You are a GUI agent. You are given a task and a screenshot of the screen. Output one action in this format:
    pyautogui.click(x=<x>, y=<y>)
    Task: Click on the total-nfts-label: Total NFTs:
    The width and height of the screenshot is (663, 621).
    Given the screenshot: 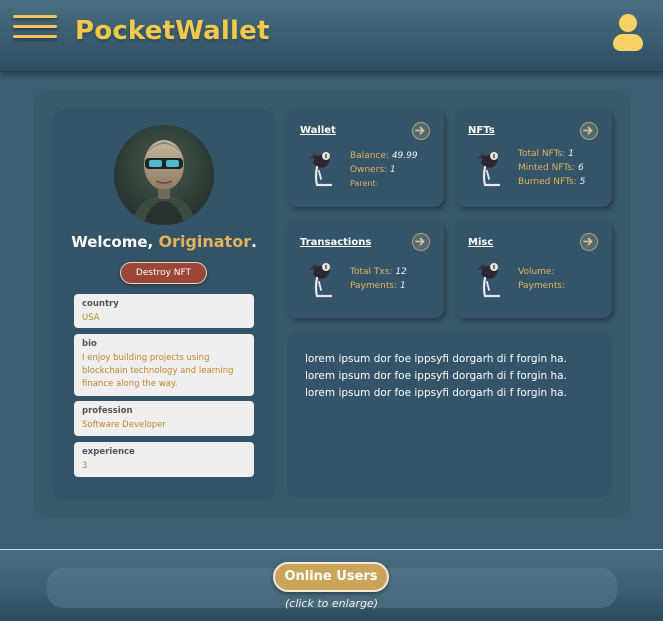 What is the action you would take?
    pyautogui.click(x=542, y=154)
    